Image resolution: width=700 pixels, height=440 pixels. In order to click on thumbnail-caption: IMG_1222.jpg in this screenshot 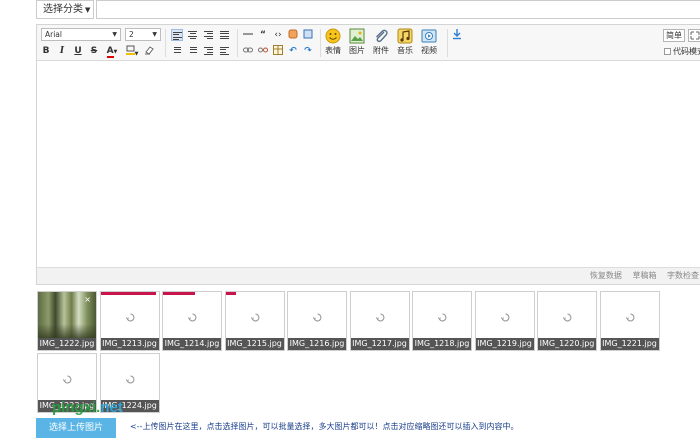, I will do `click(67, 344)`.